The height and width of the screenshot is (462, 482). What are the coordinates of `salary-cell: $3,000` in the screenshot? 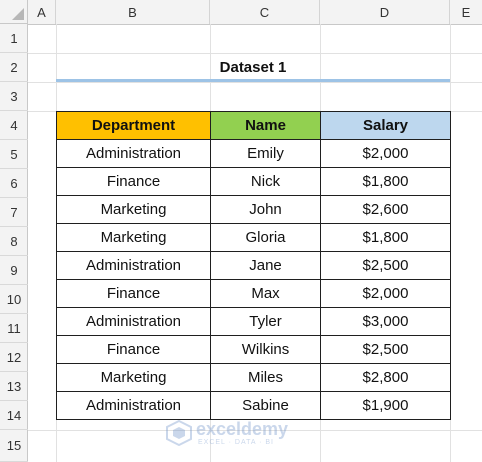 It's located at (385, 321).